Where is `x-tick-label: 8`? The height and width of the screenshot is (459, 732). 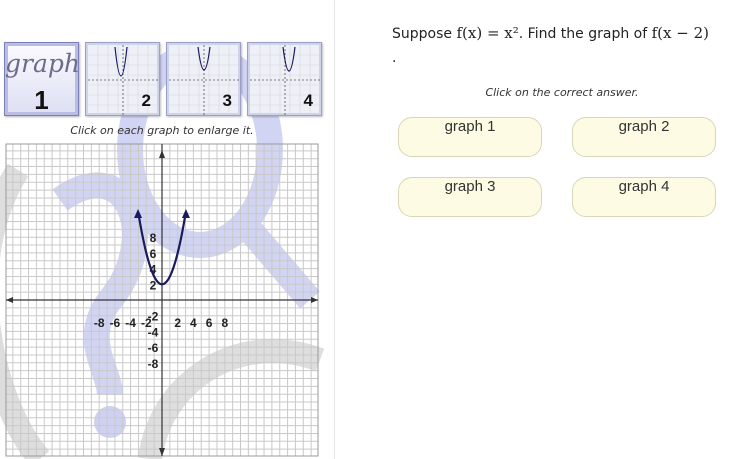
x-tick-label: 8 is located at coordinates (224, 323).